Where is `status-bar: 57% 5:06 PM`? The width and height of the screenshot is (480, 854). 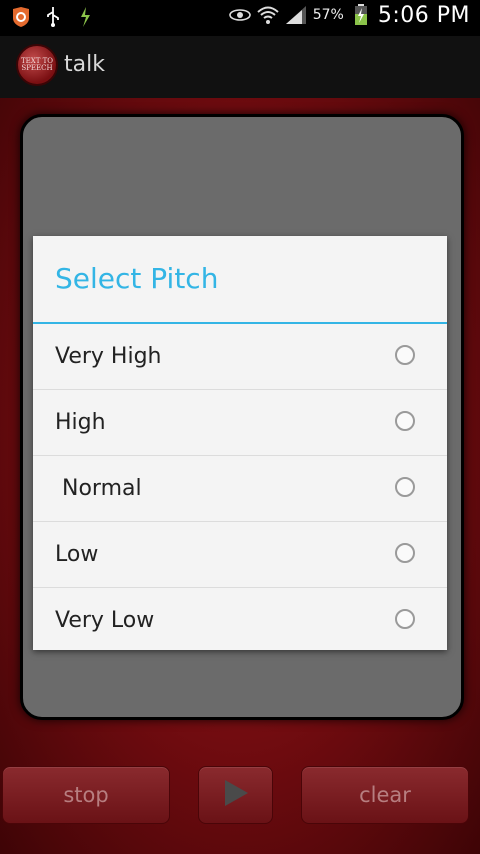
status-bar: 57% 5:06 PM is located at coordinates (240, 18).